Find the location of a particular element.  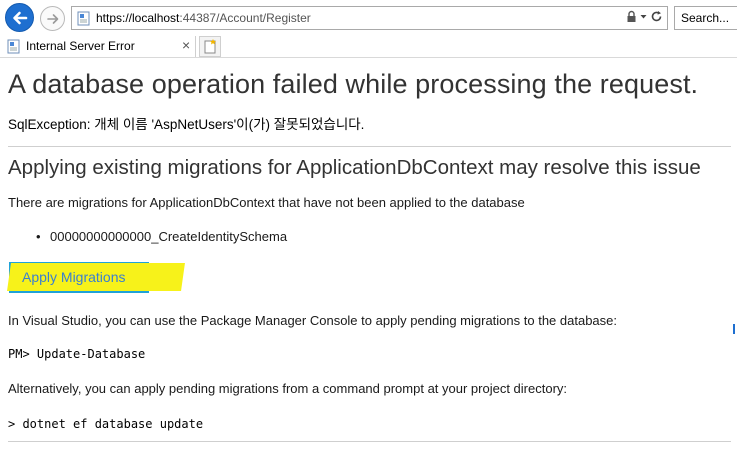

list-item: • 00000000000000_CreateIdentitySchema is located at coordinates (162, 236).